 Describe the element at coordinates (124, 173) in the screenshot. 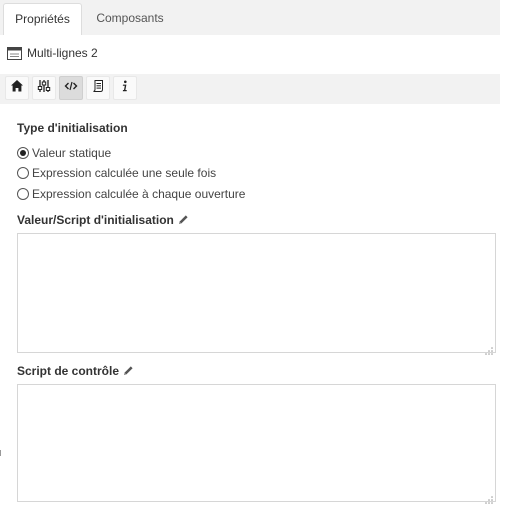

I see `radio-label: Expression calculée une seule fois` at that location.